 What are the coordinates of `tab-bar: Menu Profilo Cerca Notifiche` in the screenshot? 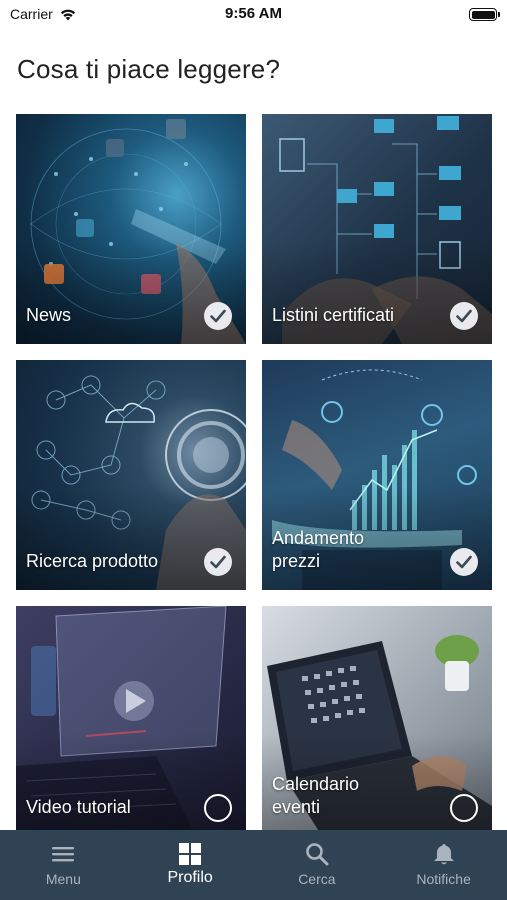 It's located at (253, 865).